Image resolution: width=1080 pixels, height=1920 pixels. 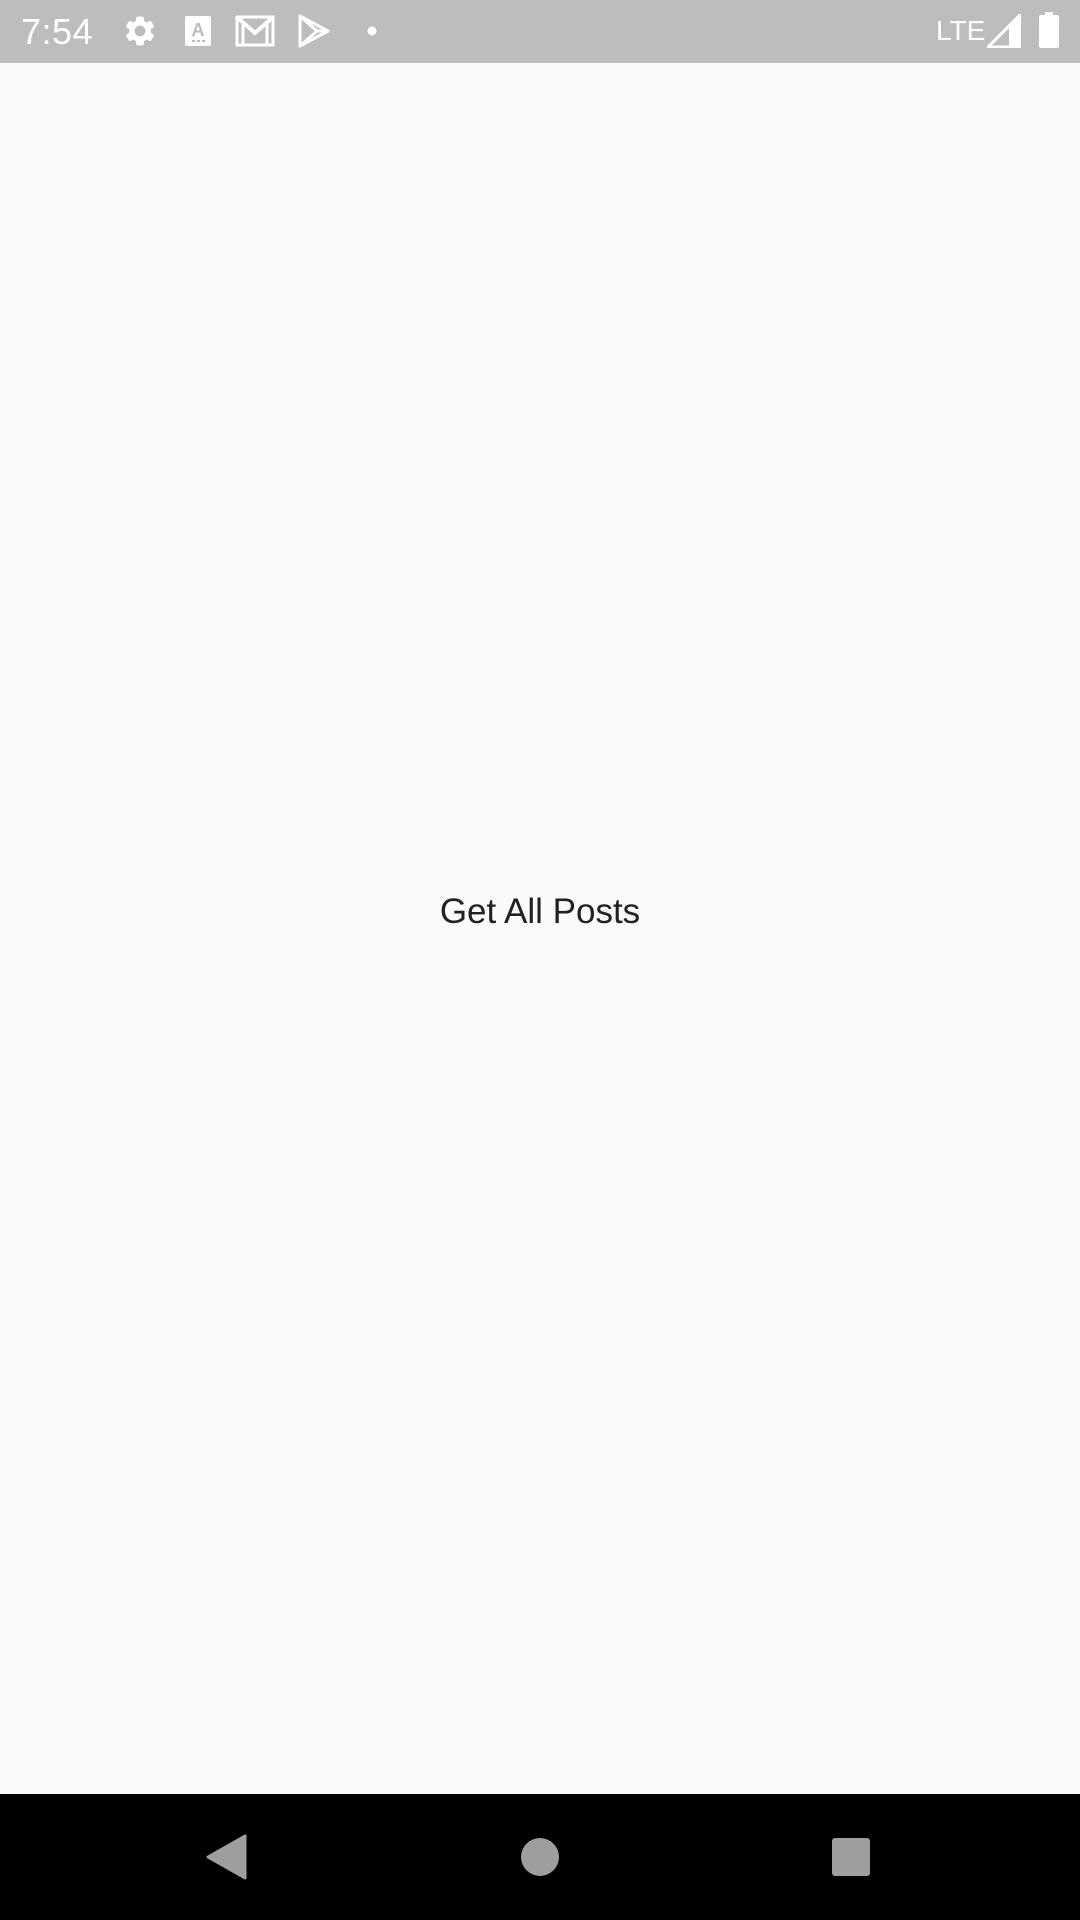 I want to click on font-icon: A, so click(x=198, y=31).